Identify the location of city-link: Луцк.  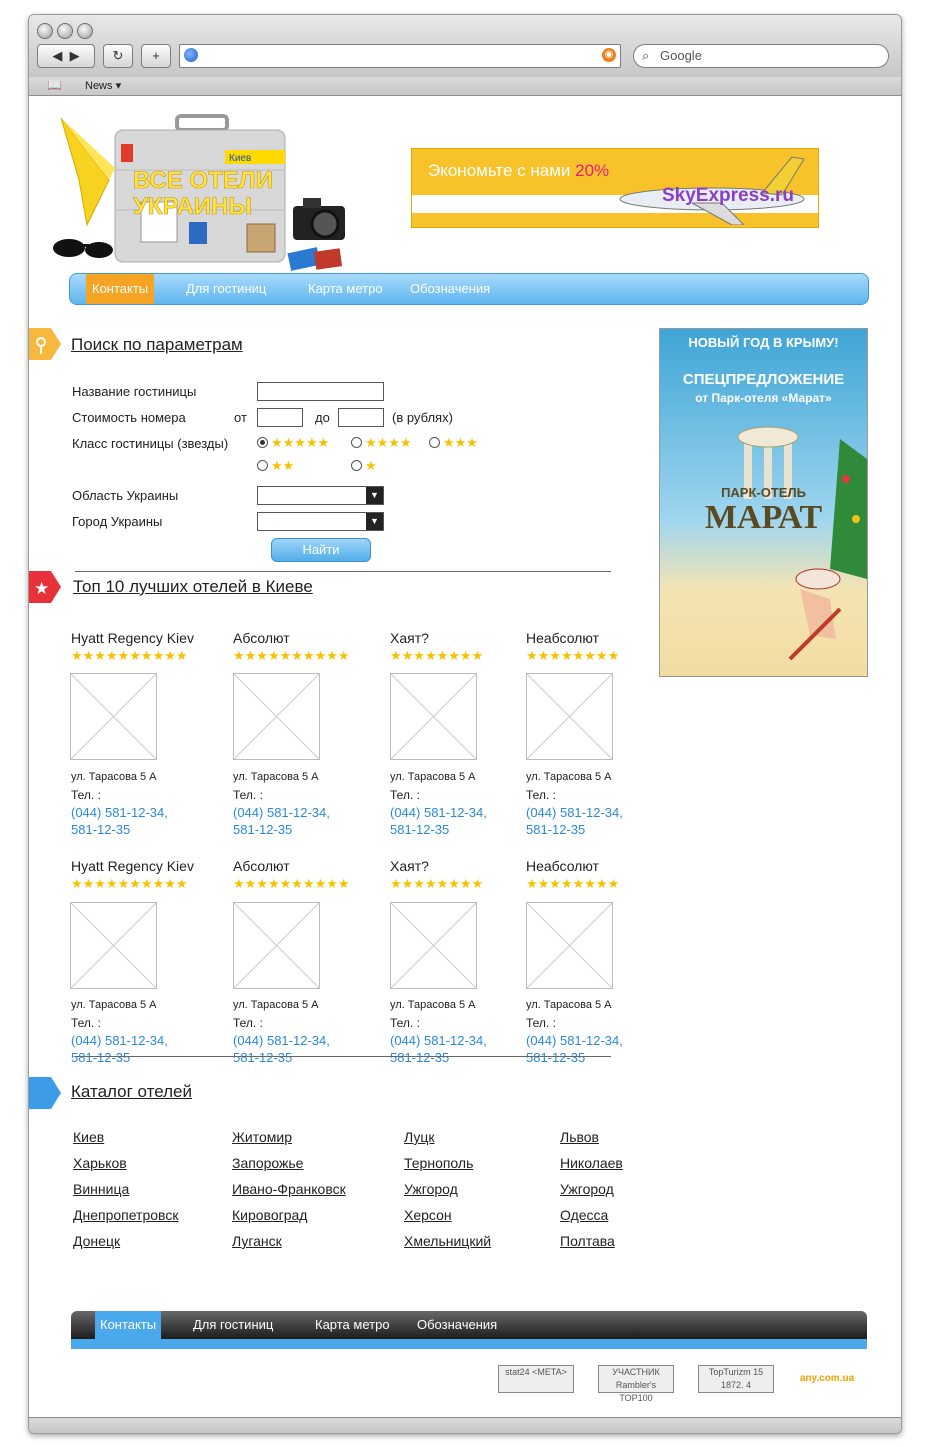
(419, 1137).